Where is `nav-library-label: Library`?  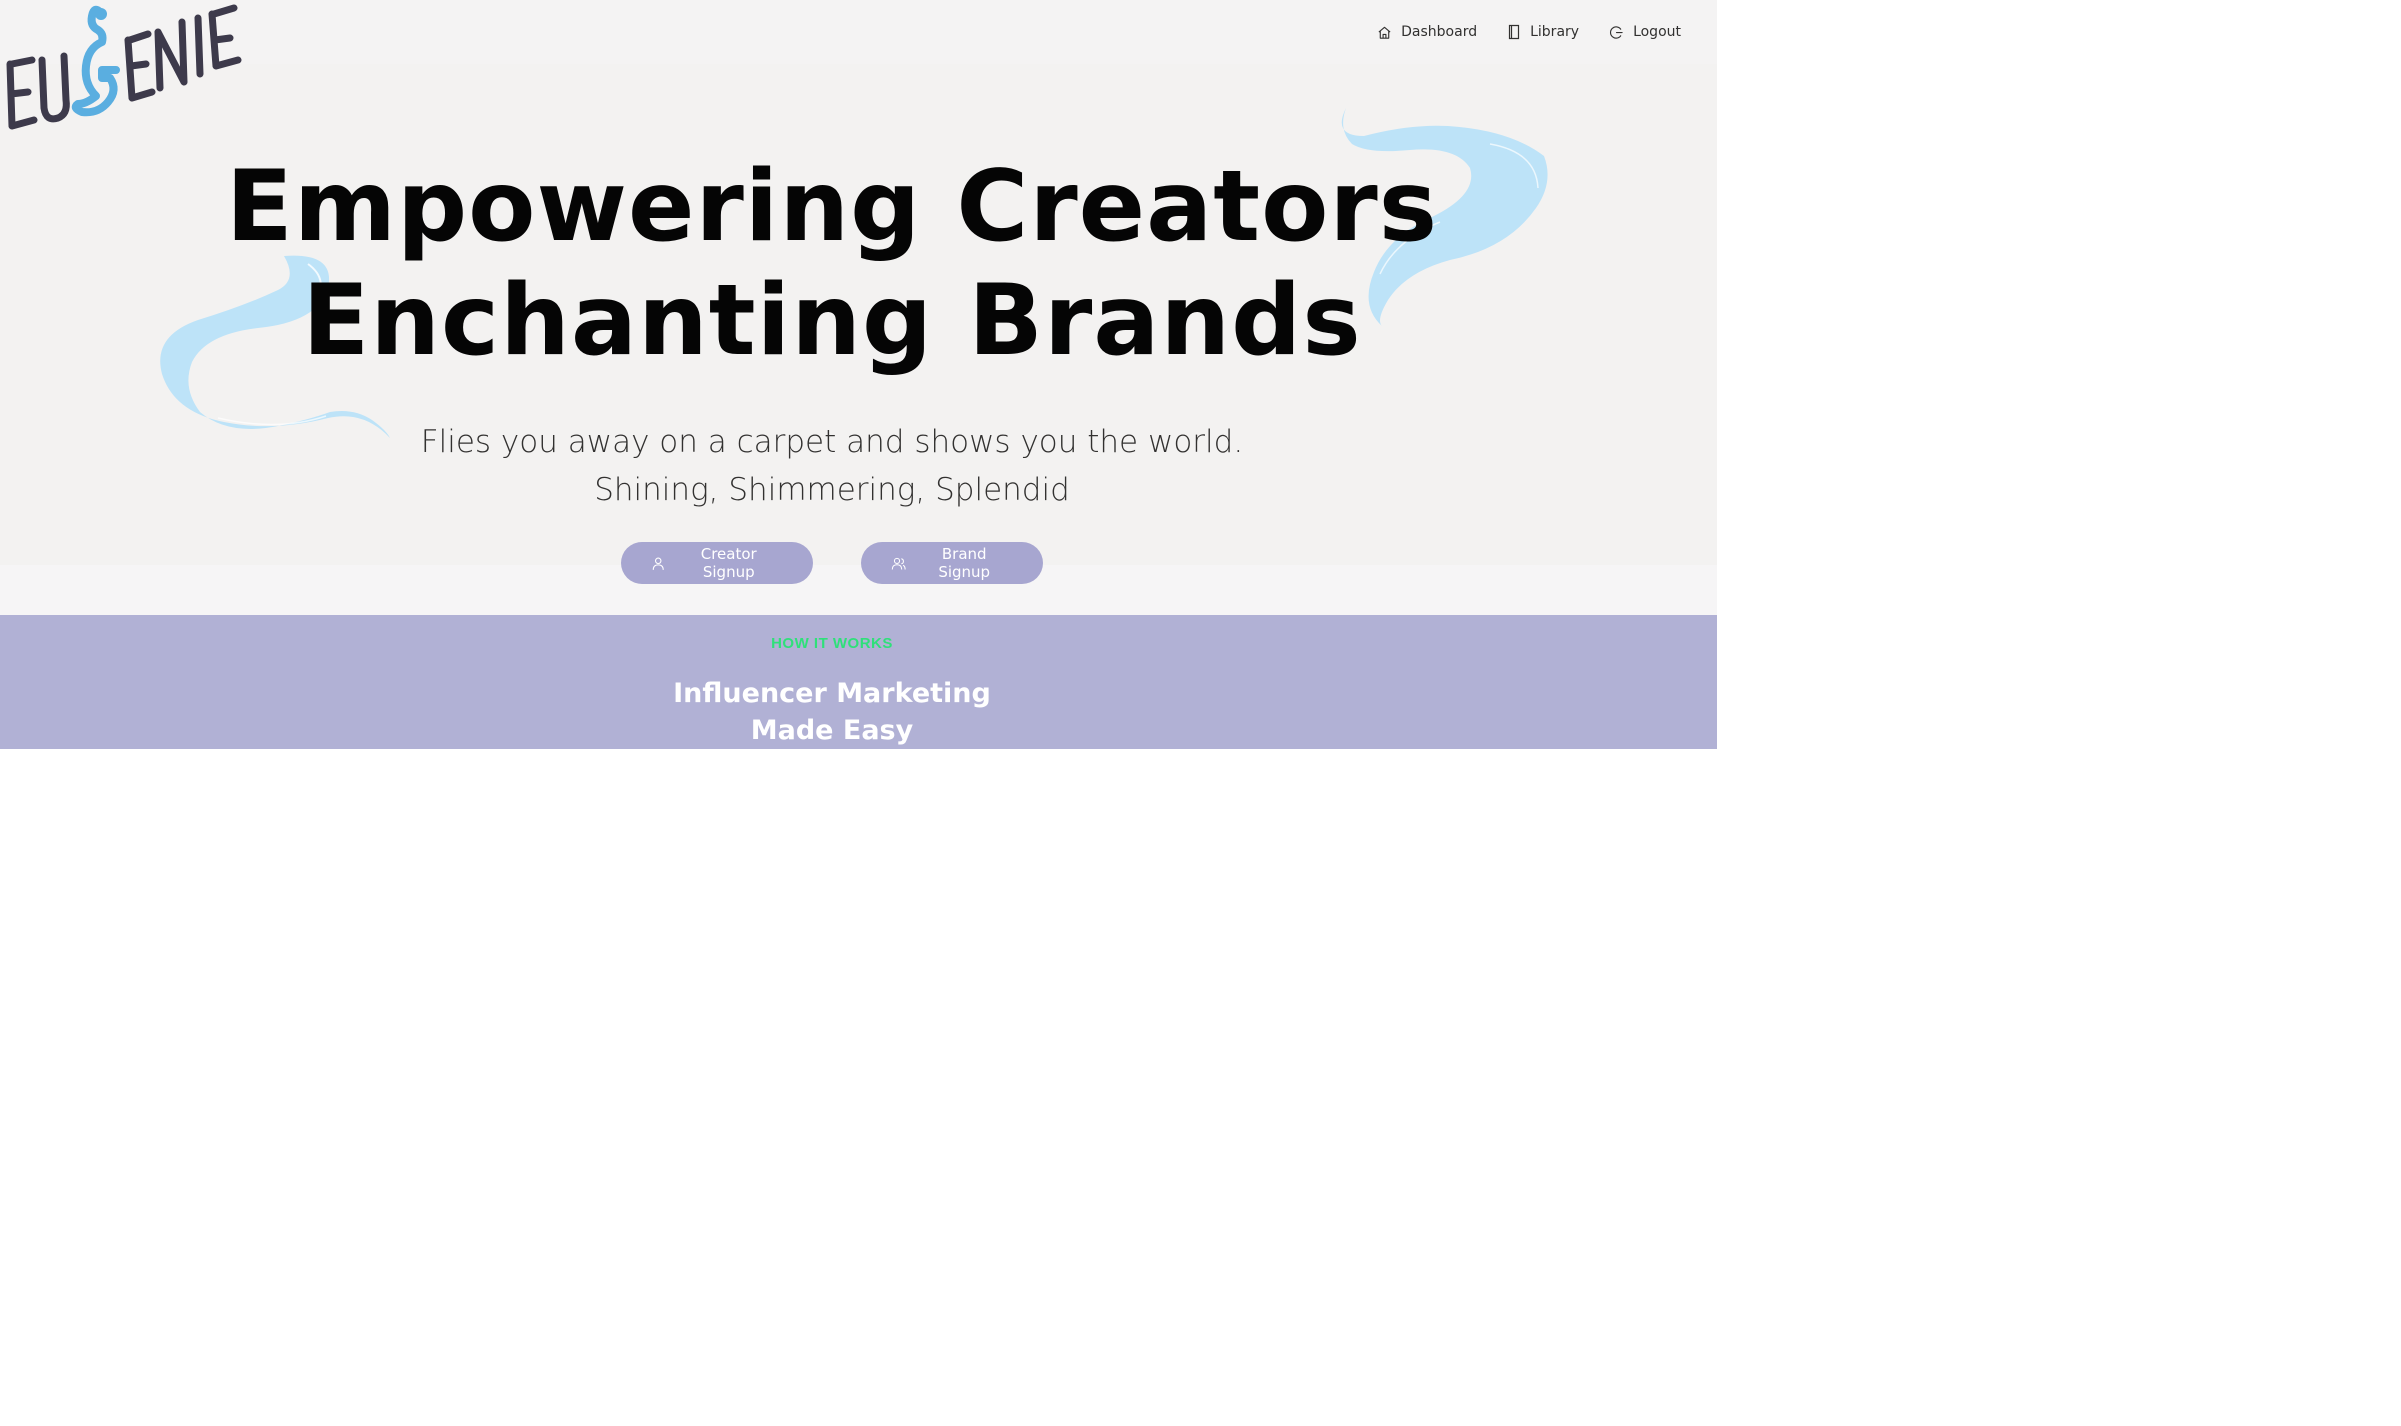
nav-library-label: Library is located at coordinates (1555, 32).